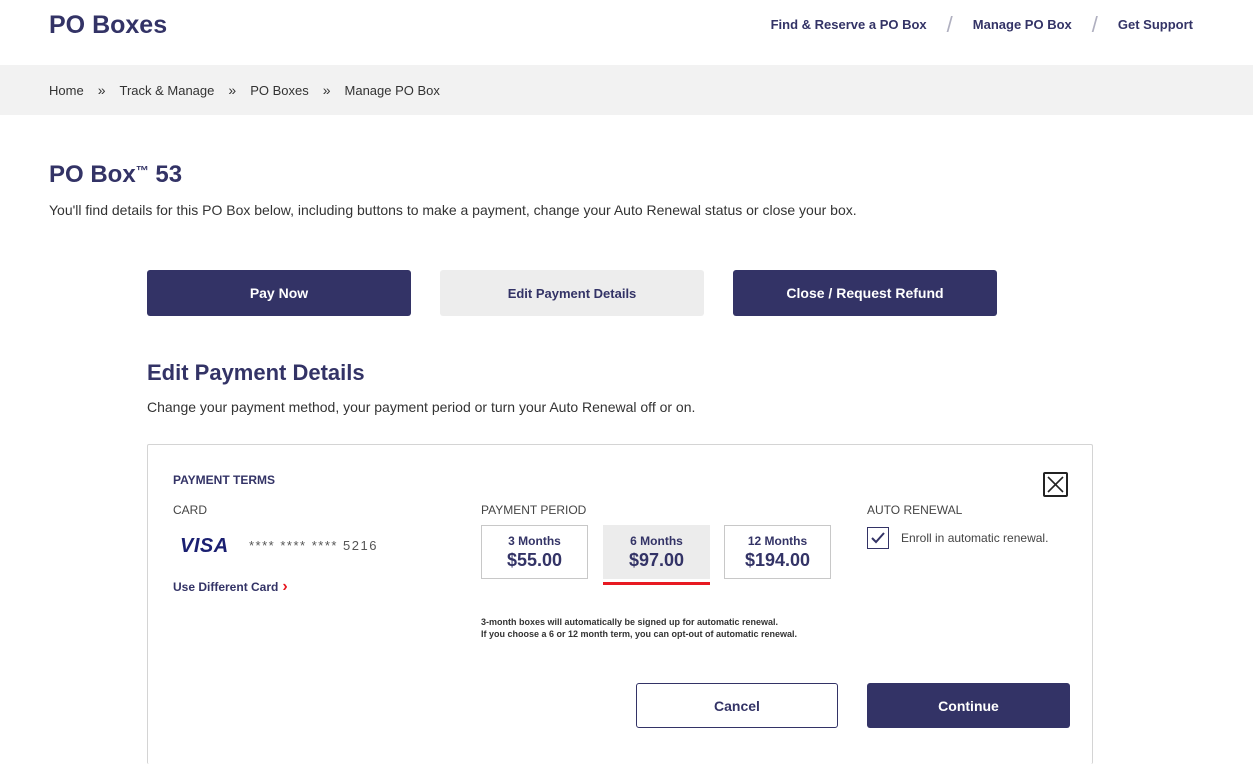  I want to click on close-request-refund-button: Close / Request Refund, so click(865, 293).